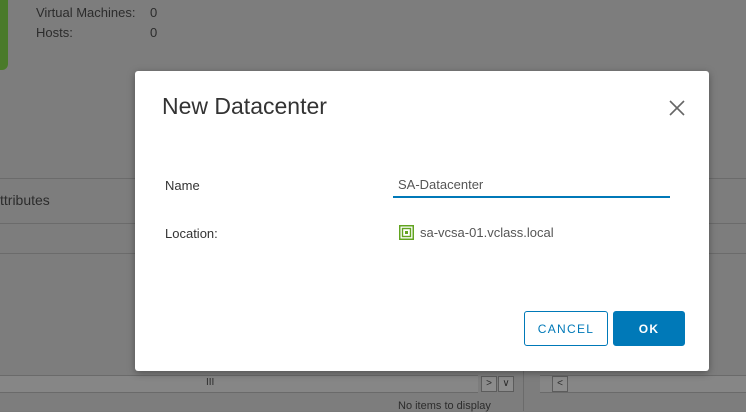 This screenshot has width=746, height=412. Describe the element at coordinates (649, 328) in the screenshot. I see `ok-button: OK` at that location.